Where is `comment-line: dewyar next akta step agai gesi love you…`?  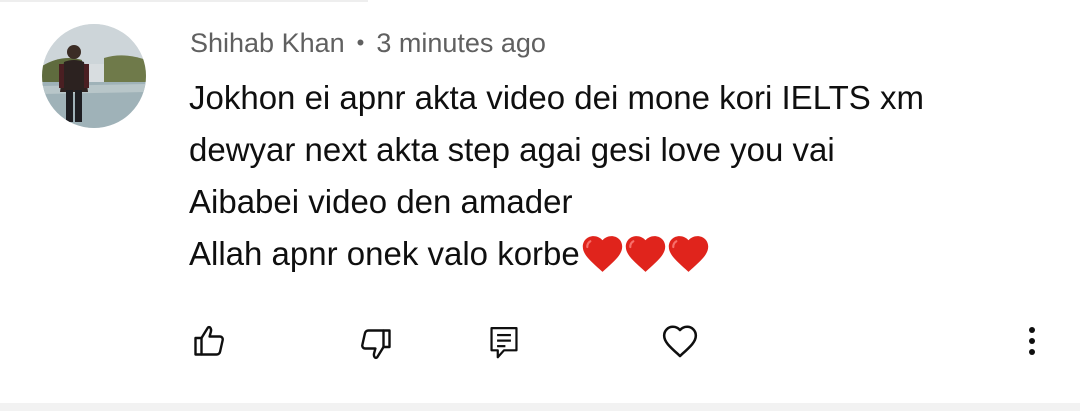
comment-line: dewyar next akta step agai gesi love you… is located at coordinates (512, 149).